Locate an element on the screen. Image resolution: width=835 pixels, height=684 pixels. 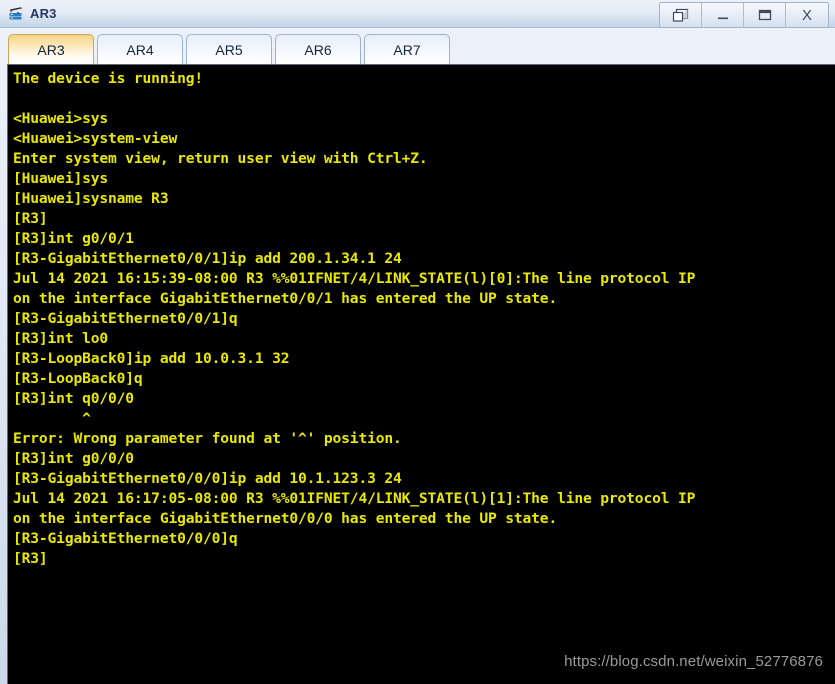
minimize-button is located at coordinates (723, 15).